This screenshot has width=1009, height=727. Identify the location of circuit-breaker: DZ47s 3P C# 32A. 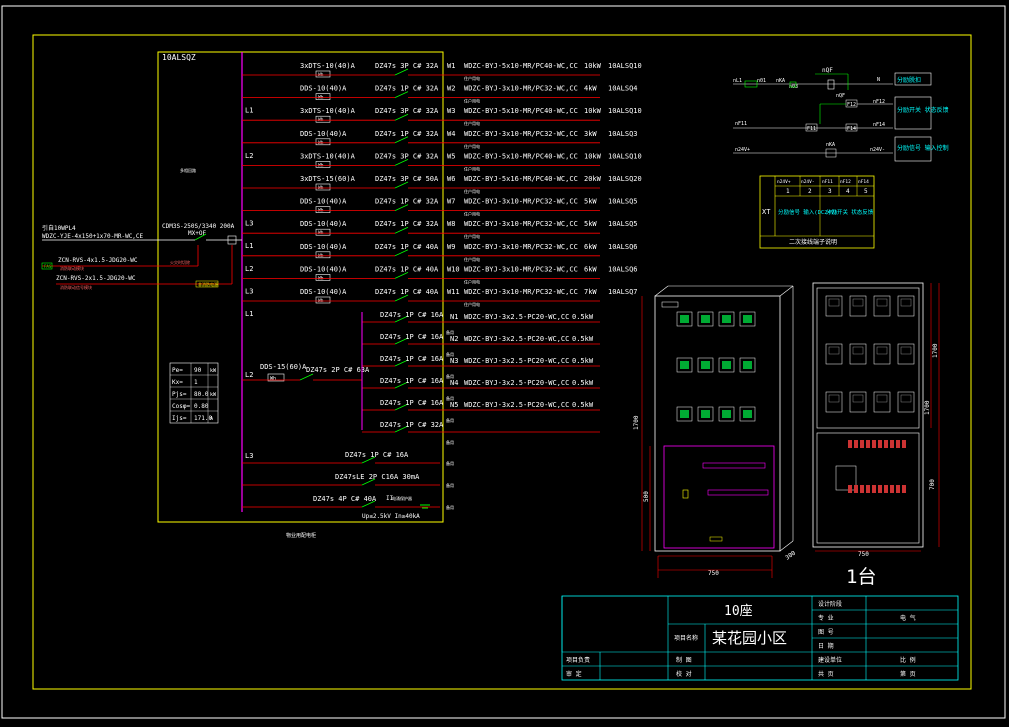
(407, 66).